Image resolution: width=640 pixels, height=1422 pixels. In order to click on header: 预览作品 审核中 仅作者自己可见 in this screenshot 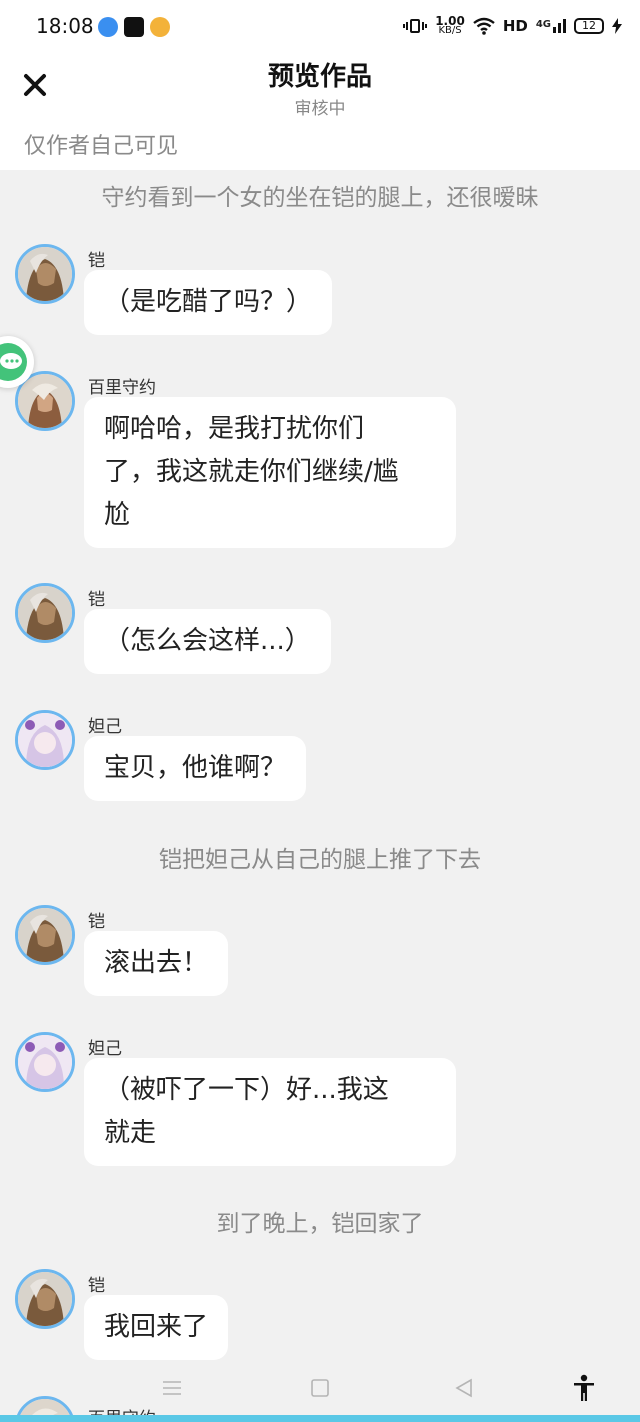, I will do `click(320, 112)`.